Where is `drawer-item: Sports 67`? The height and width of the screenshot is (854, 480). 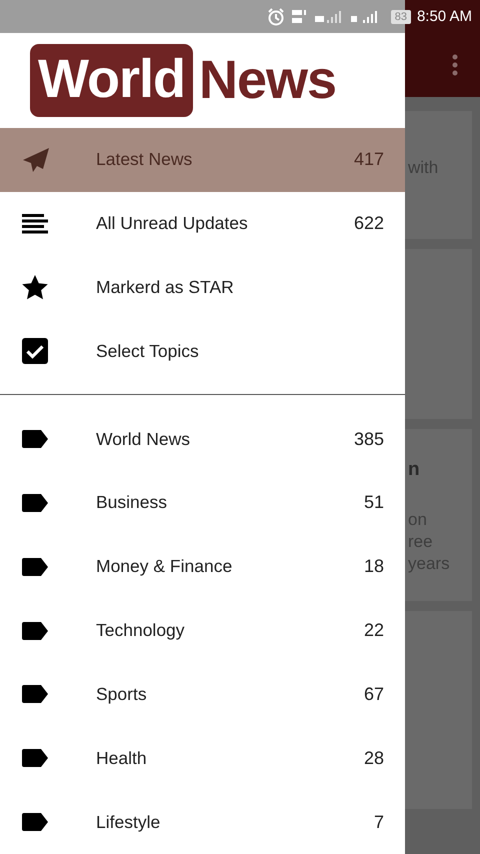 drawer-item: Sports 67 is located at coordinates (202, 694).